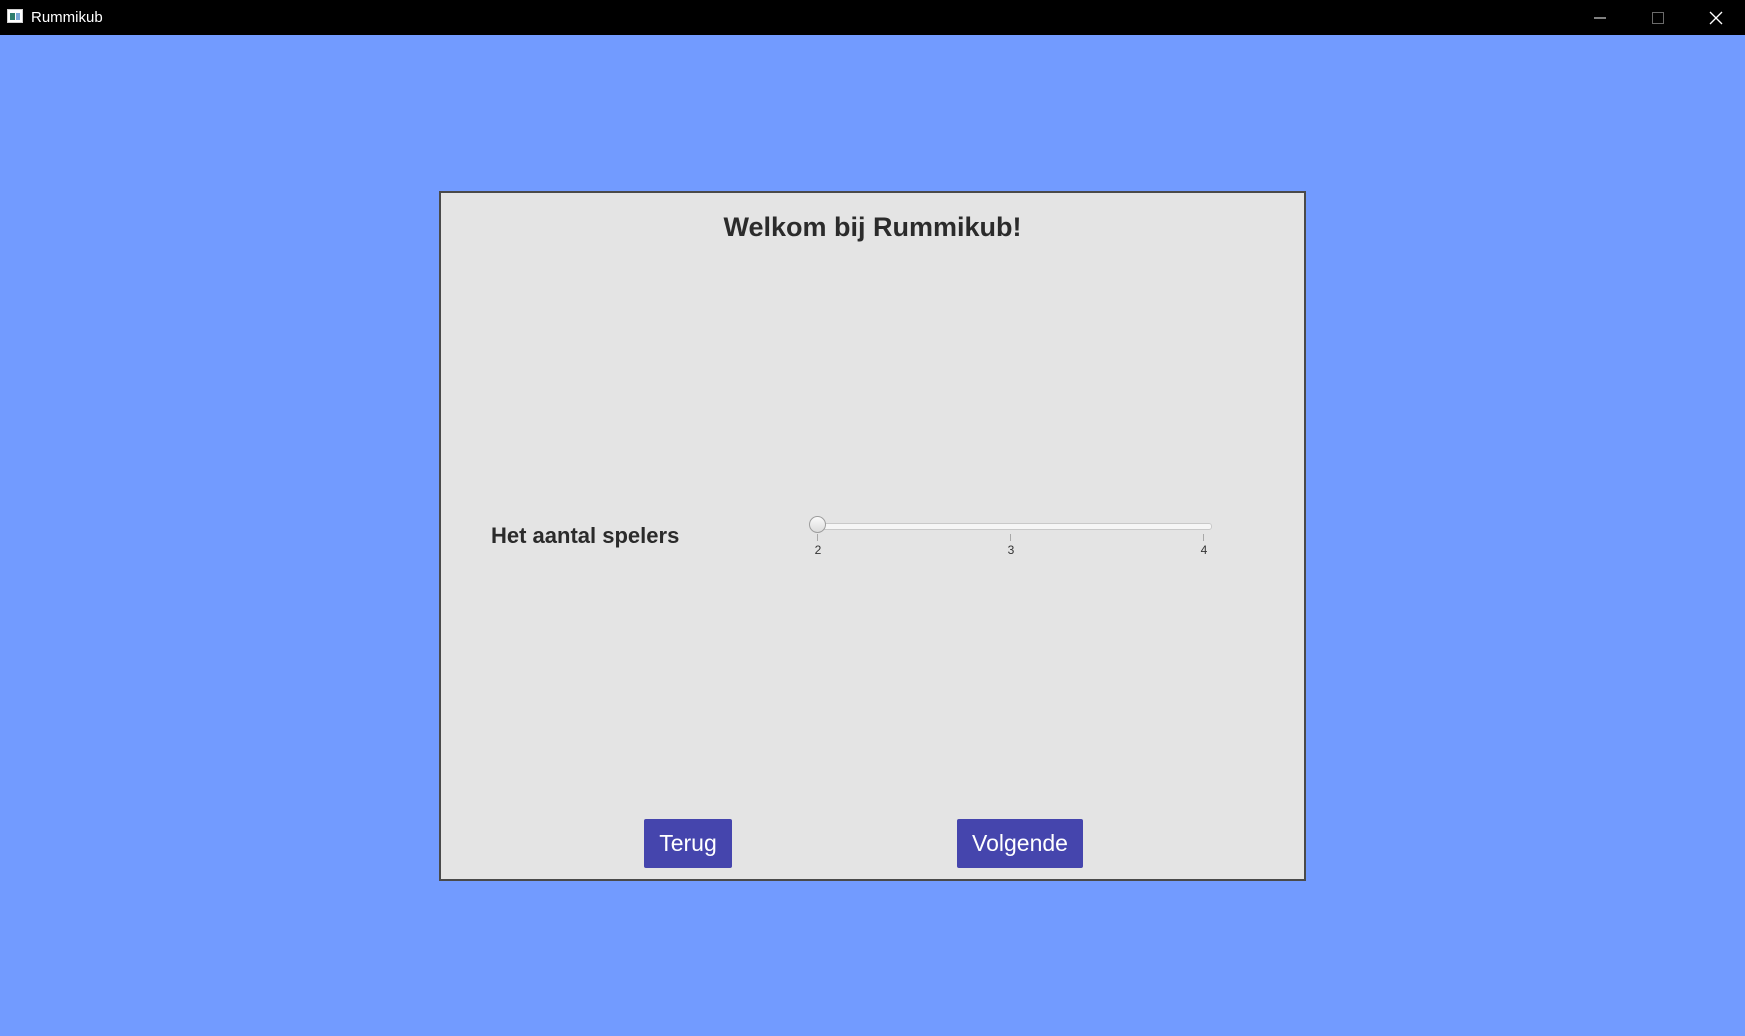  Describe the element at coordinates (15, 16) in the screenshot. I see `app-icon` at that location.